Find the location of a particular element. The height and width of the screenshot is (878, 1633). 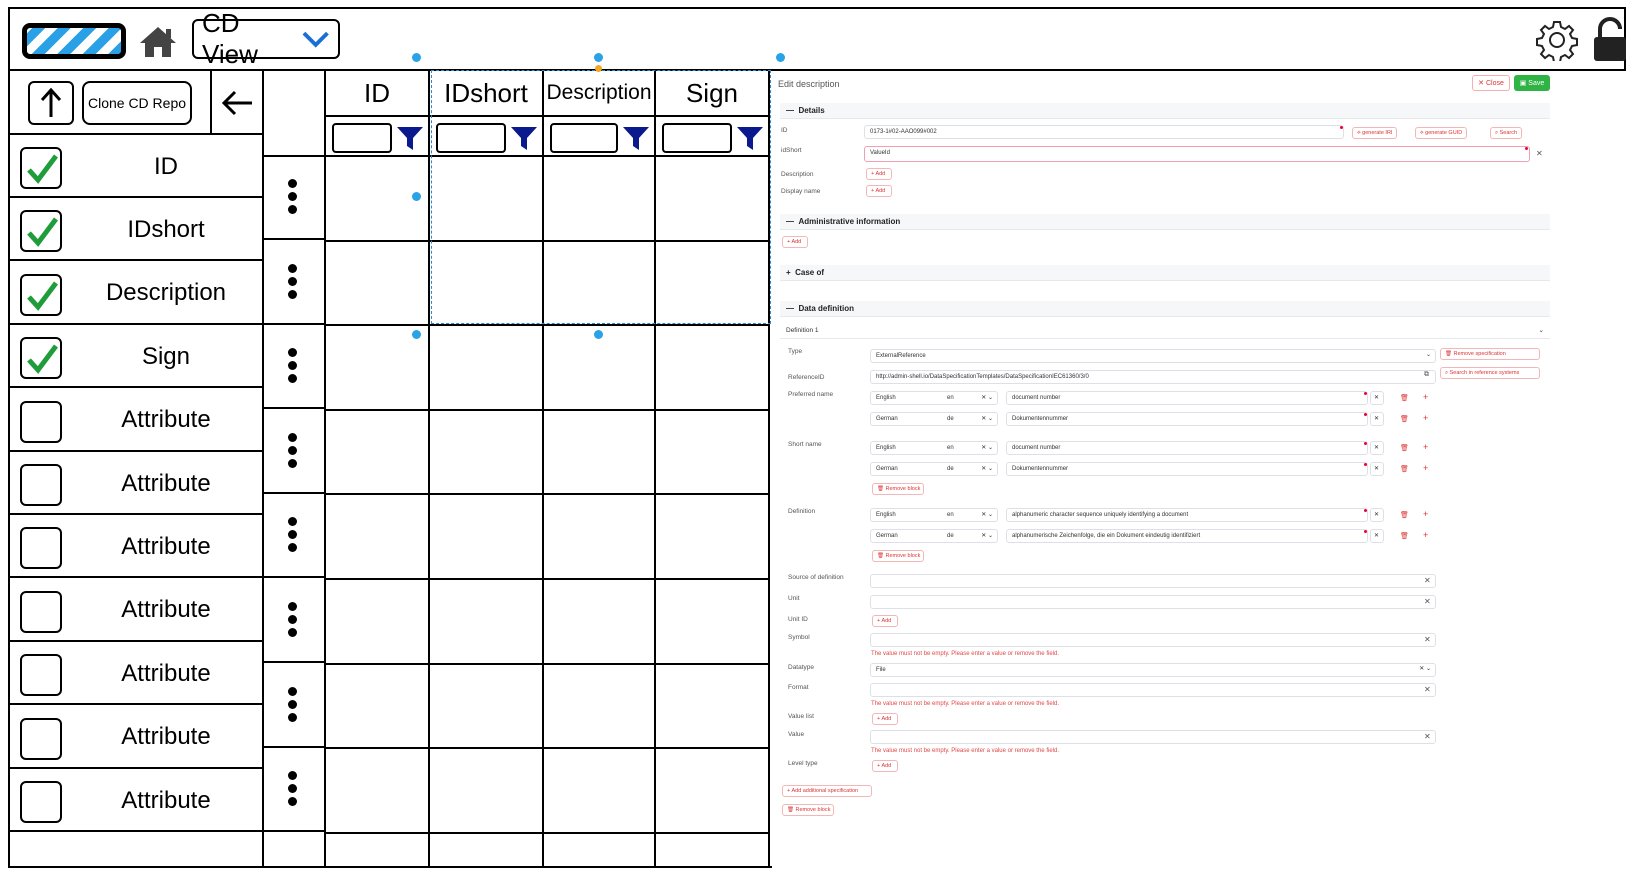

external-link-icon: ⧉ is located at coordinates (1426, 375).